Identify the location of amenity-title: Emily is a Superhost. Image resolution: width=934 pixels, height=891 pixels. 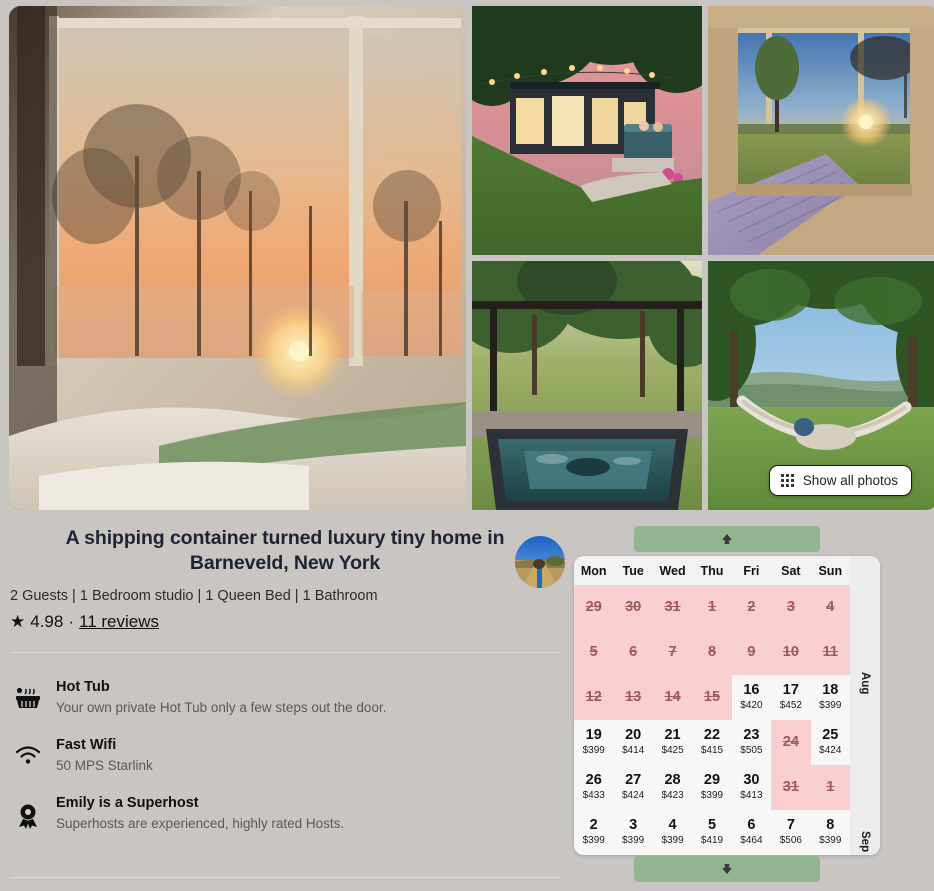
(127, 803).